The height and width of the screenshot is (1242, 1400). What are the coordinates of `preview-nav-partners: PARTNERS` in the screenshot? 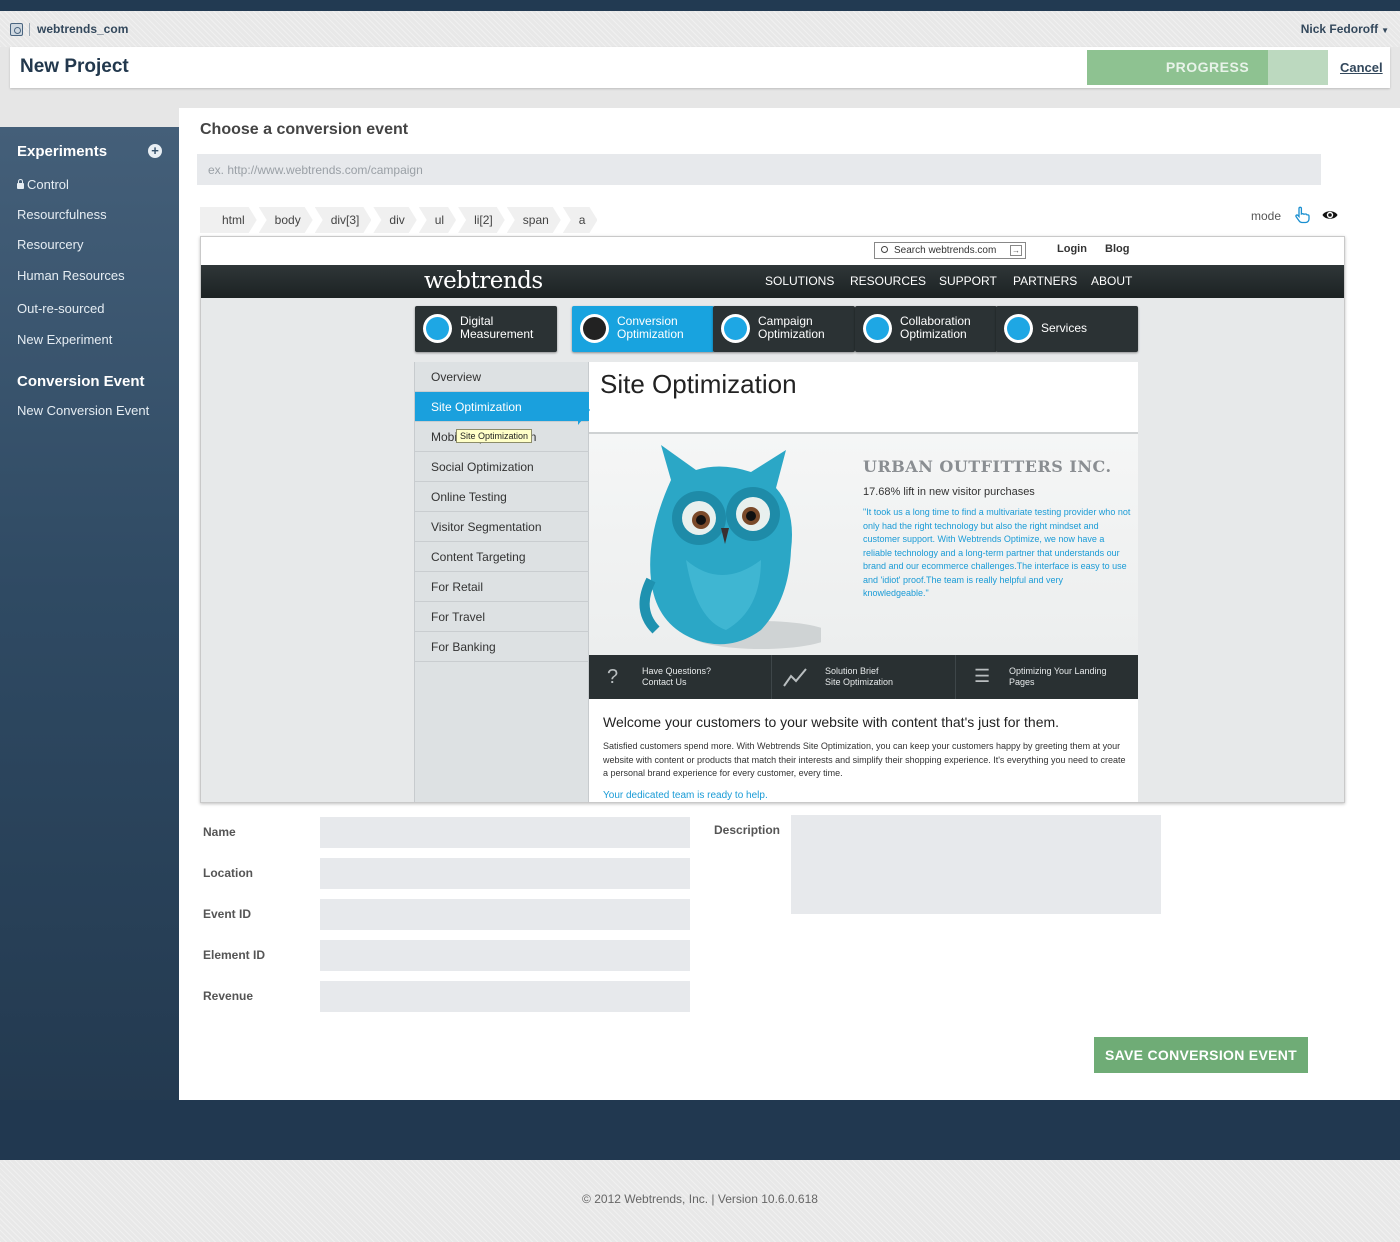 It's located at (1045, 281).